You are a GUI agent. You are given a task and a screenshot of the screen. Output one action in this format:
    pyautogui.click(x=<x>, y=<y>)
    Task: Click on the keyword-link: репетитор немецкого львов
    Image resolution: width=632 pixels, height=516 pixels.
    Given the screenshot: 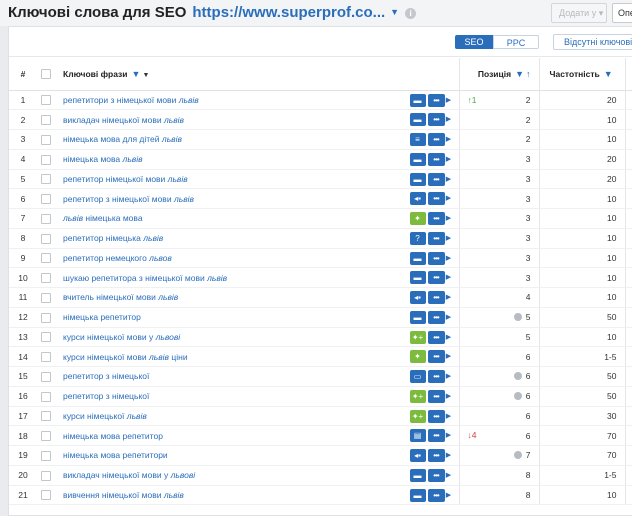 What is the action you would take?
    pyautogui.click(x=115, y=258)
    